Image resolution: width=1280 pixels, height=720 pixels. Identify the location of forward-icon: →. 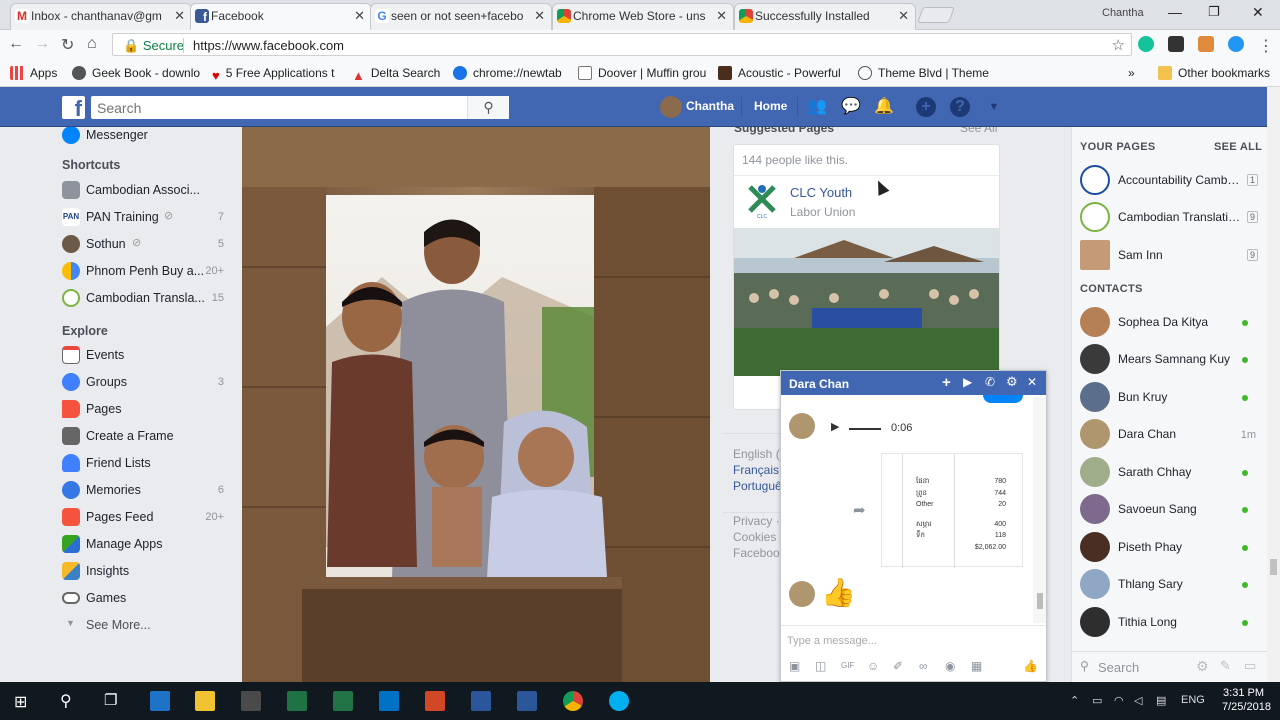
(42, 44).